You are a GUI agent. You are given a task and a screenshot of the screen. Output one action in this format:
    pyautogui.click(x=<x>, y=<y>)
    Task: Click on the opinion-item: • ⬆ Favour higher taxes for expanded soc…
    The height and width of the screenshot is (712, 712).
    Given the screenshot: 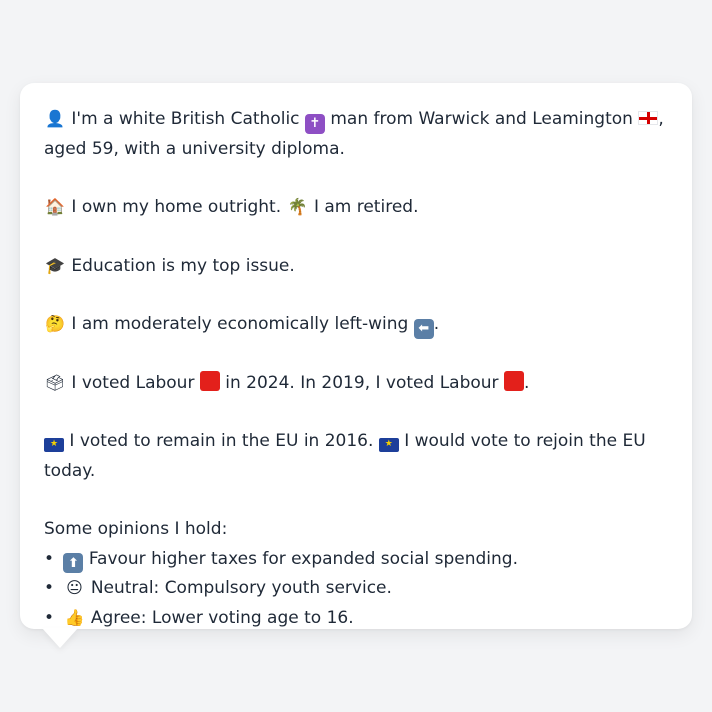 What is the action you would take?
    pyautogui.click(x=356, y=560)
    